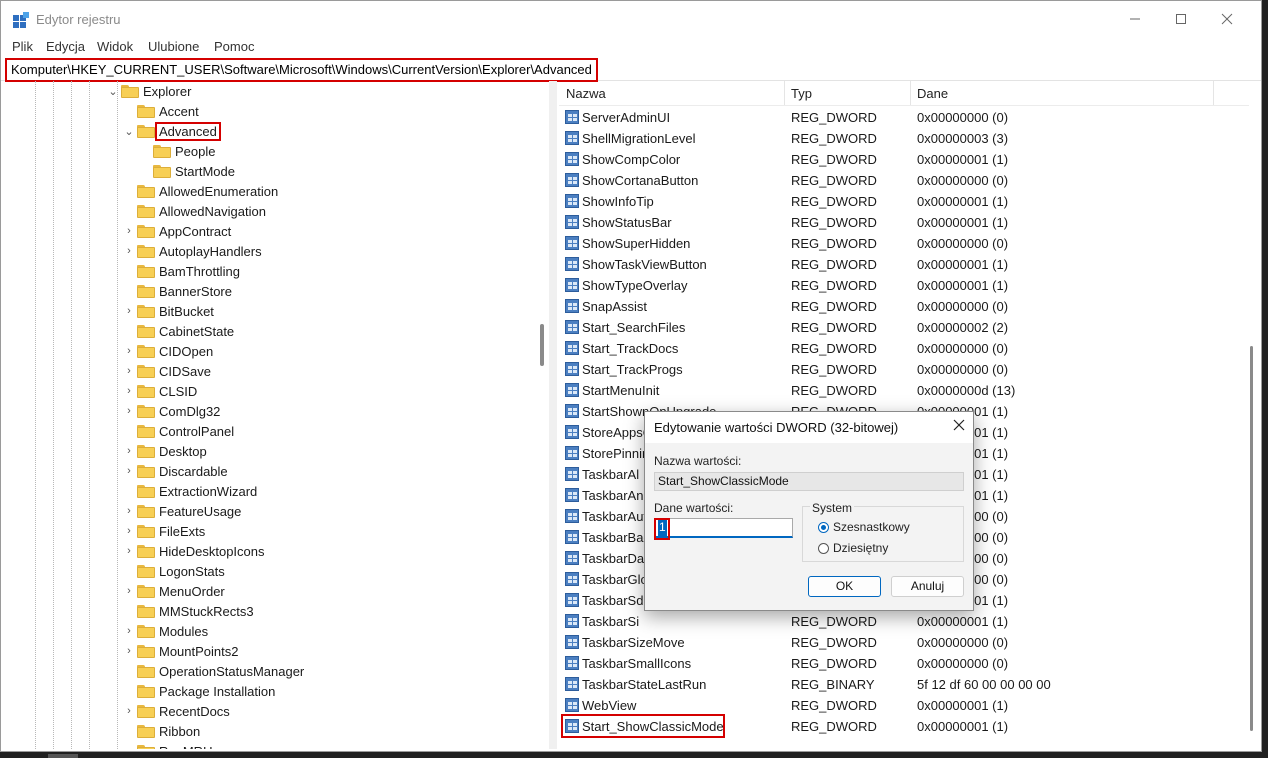 This screenshot has width=1268, height=758. What do you see at coordinates (904, 369) in the screenshot?
I see `value-row: Start_TrackProgs REG_DWORD 0x00000000 (0)` at bounding box center [904, 369].